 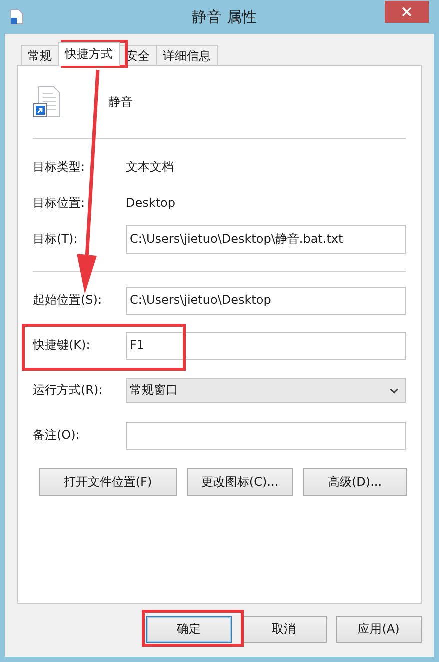 What do you see at coordinates (284, 629) in the screenshot?
I see `dialog-button: 取消` at bounding box center [284, 629].